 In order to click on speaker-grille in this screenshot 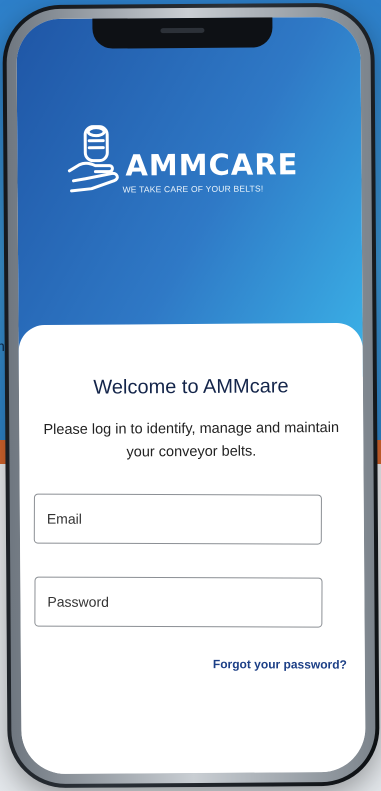, I will do `click(182, 30)`.